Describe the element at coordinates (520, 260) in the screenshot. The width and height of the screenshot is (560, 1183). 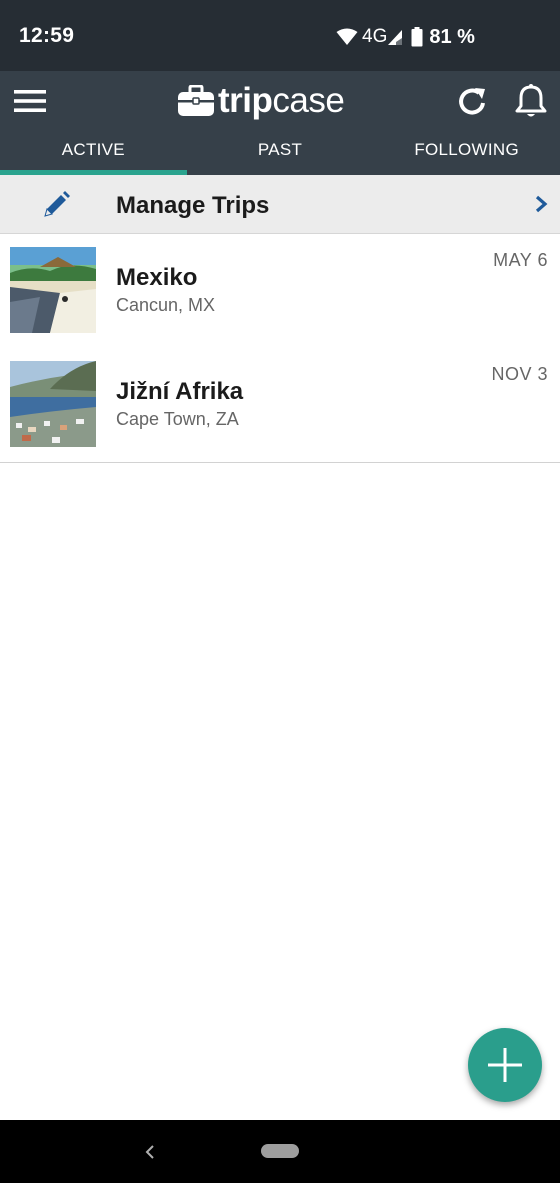
I see `trip-date: MAY 6` at that location.